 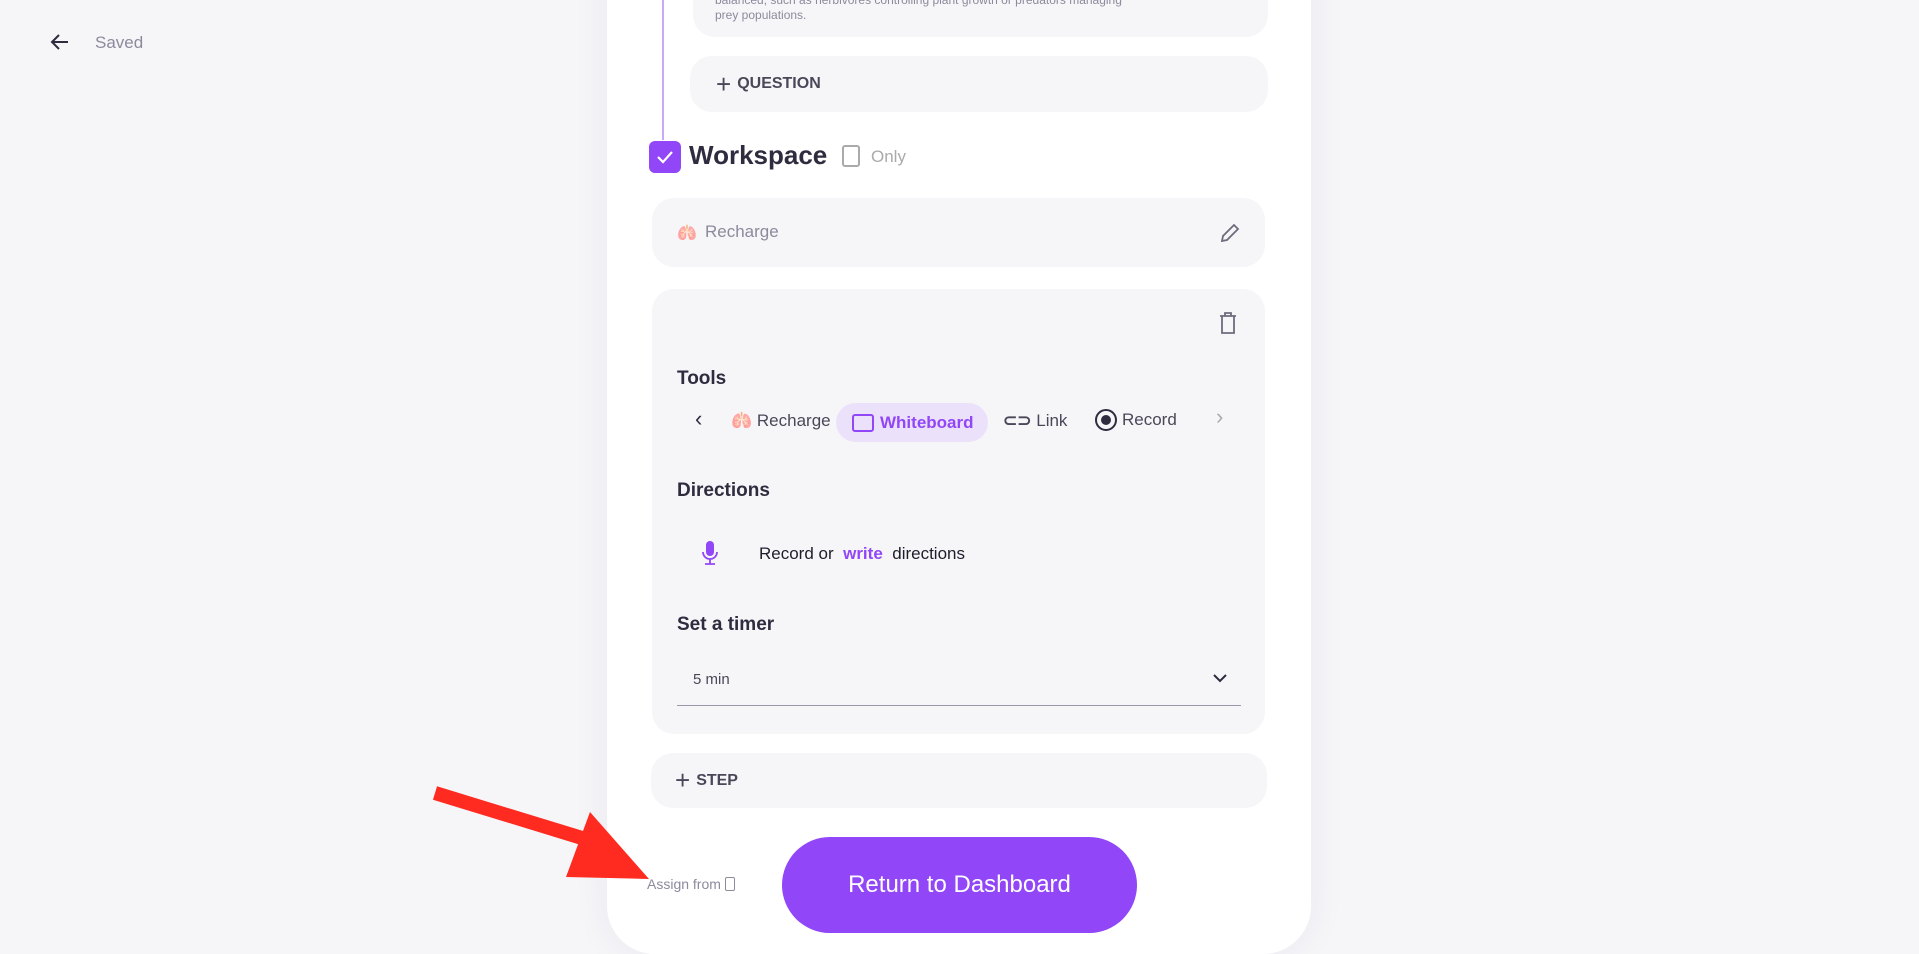 What do you see at coordinates (540, 832) in the screenshot?
I see `annotation-arrow-icon` at bounding box center [540, 832].